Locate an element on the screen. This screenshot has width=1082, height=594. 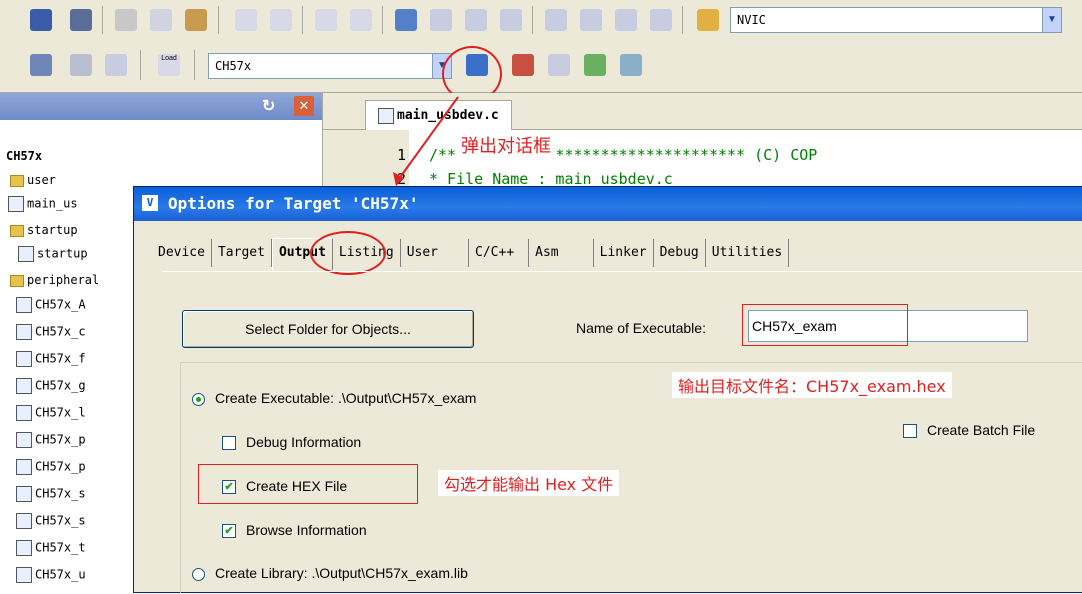
tree-file: CH57x_t is located at coordinates (51, 548).